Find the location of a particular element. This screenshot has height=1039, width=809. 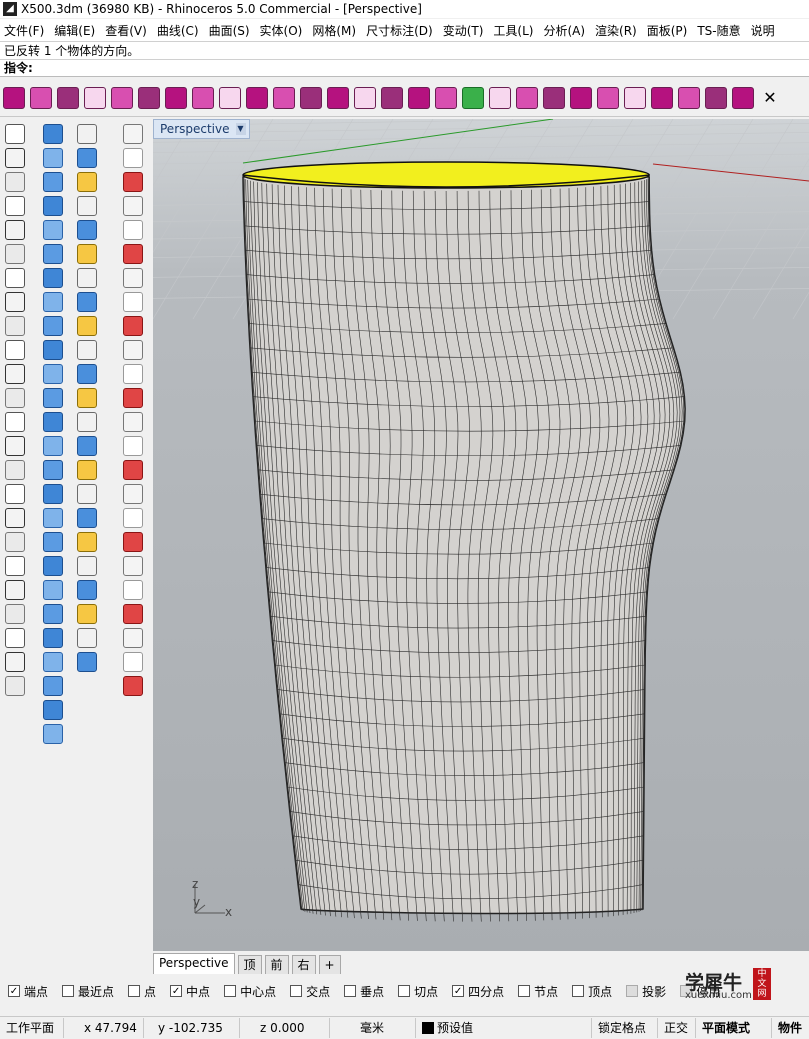

cylinder-cap-icon is located at coordinates (581, 98).